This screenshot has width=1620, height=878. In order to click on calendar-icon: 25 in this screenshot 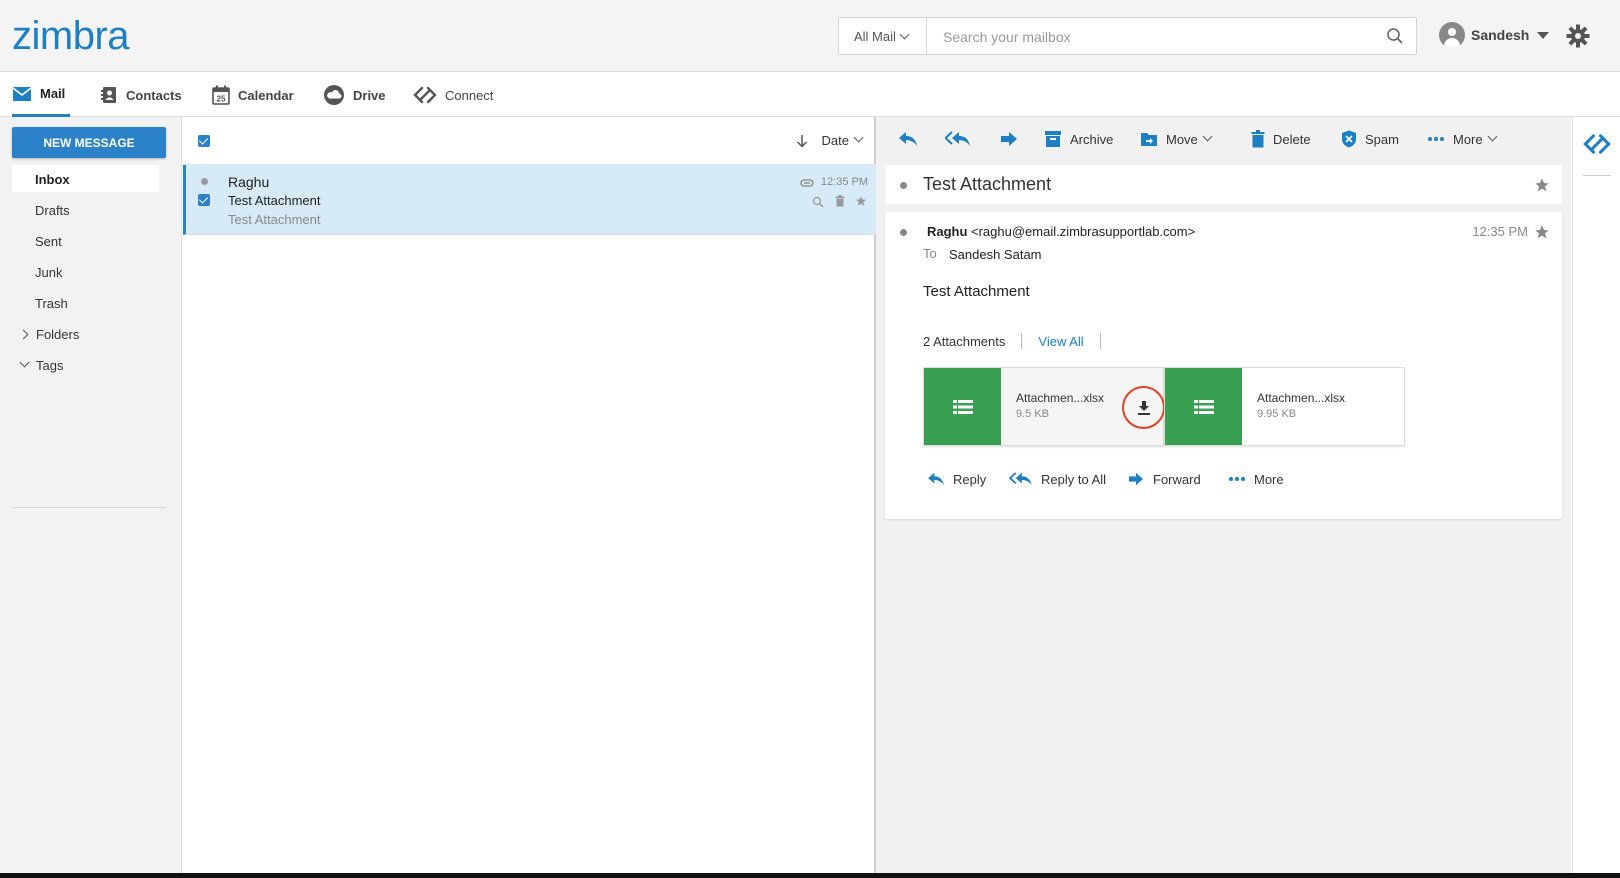, I will do `click(221, 95)`.